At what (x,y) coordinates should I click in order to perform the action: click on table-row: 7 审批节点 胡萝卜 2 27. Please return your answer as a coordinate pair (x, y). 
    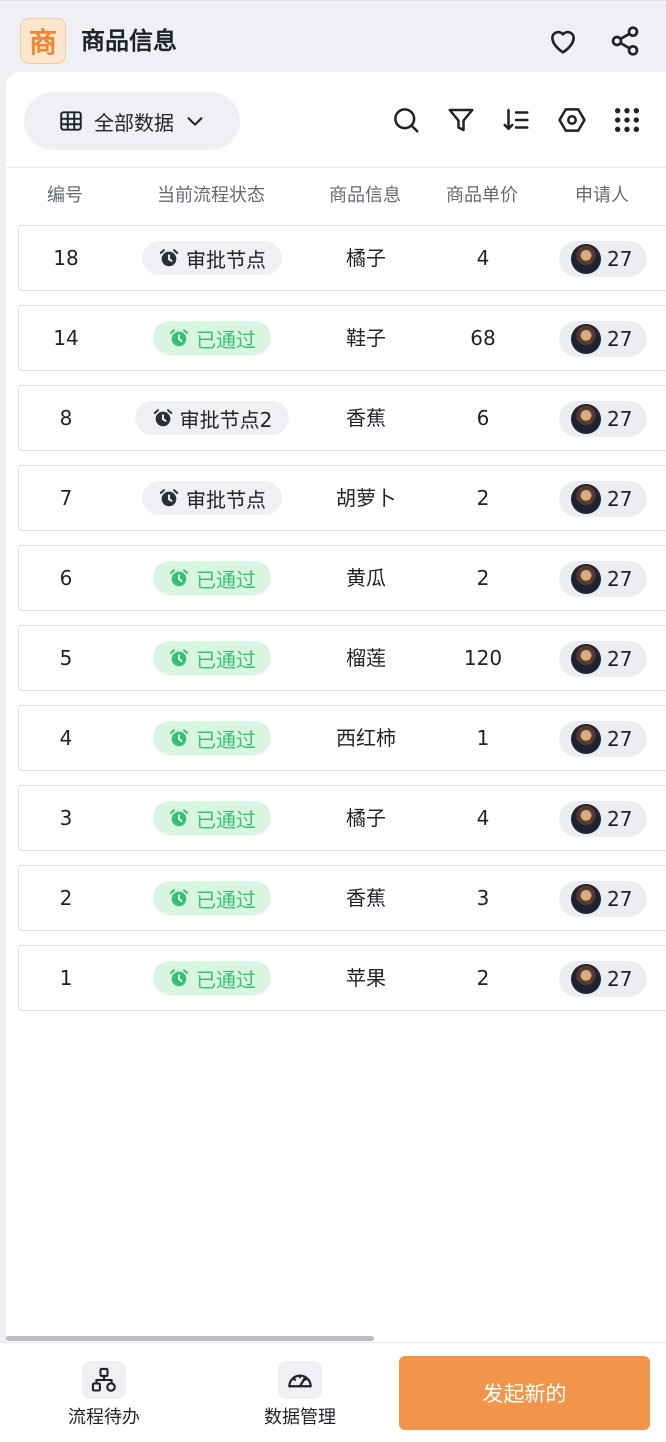
    Looking at the image, I should click on (342, 498).